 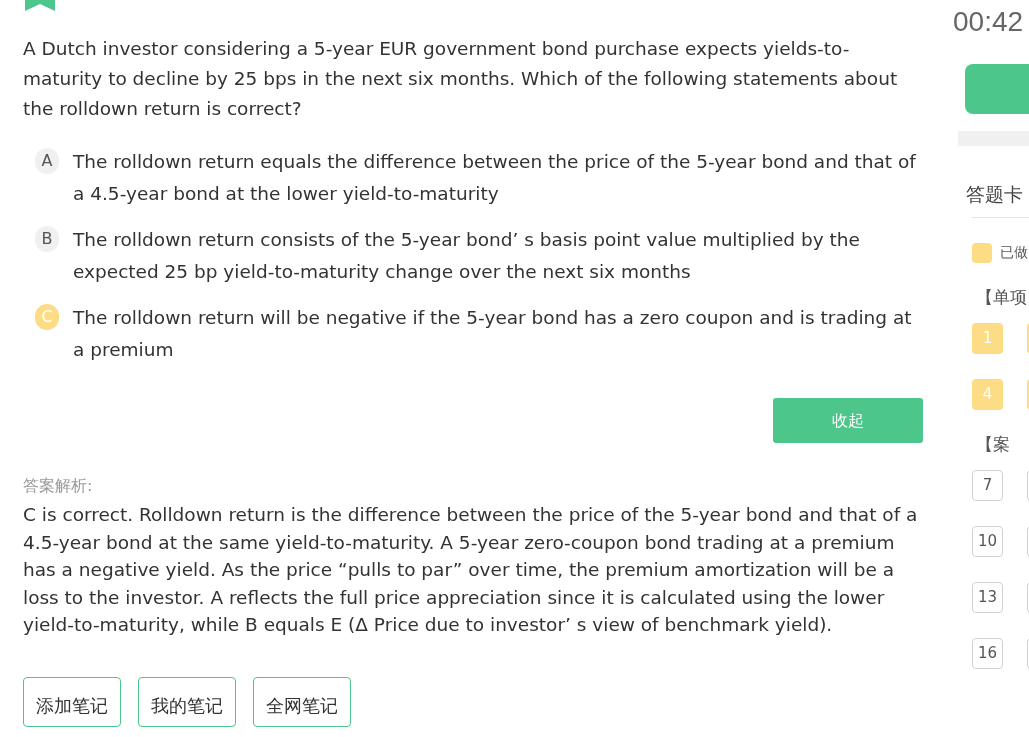 What do you see at coordinates (302, 701) in the screenshot?
I see `note-button: 全网笔记` at bounding box center [302, 701].